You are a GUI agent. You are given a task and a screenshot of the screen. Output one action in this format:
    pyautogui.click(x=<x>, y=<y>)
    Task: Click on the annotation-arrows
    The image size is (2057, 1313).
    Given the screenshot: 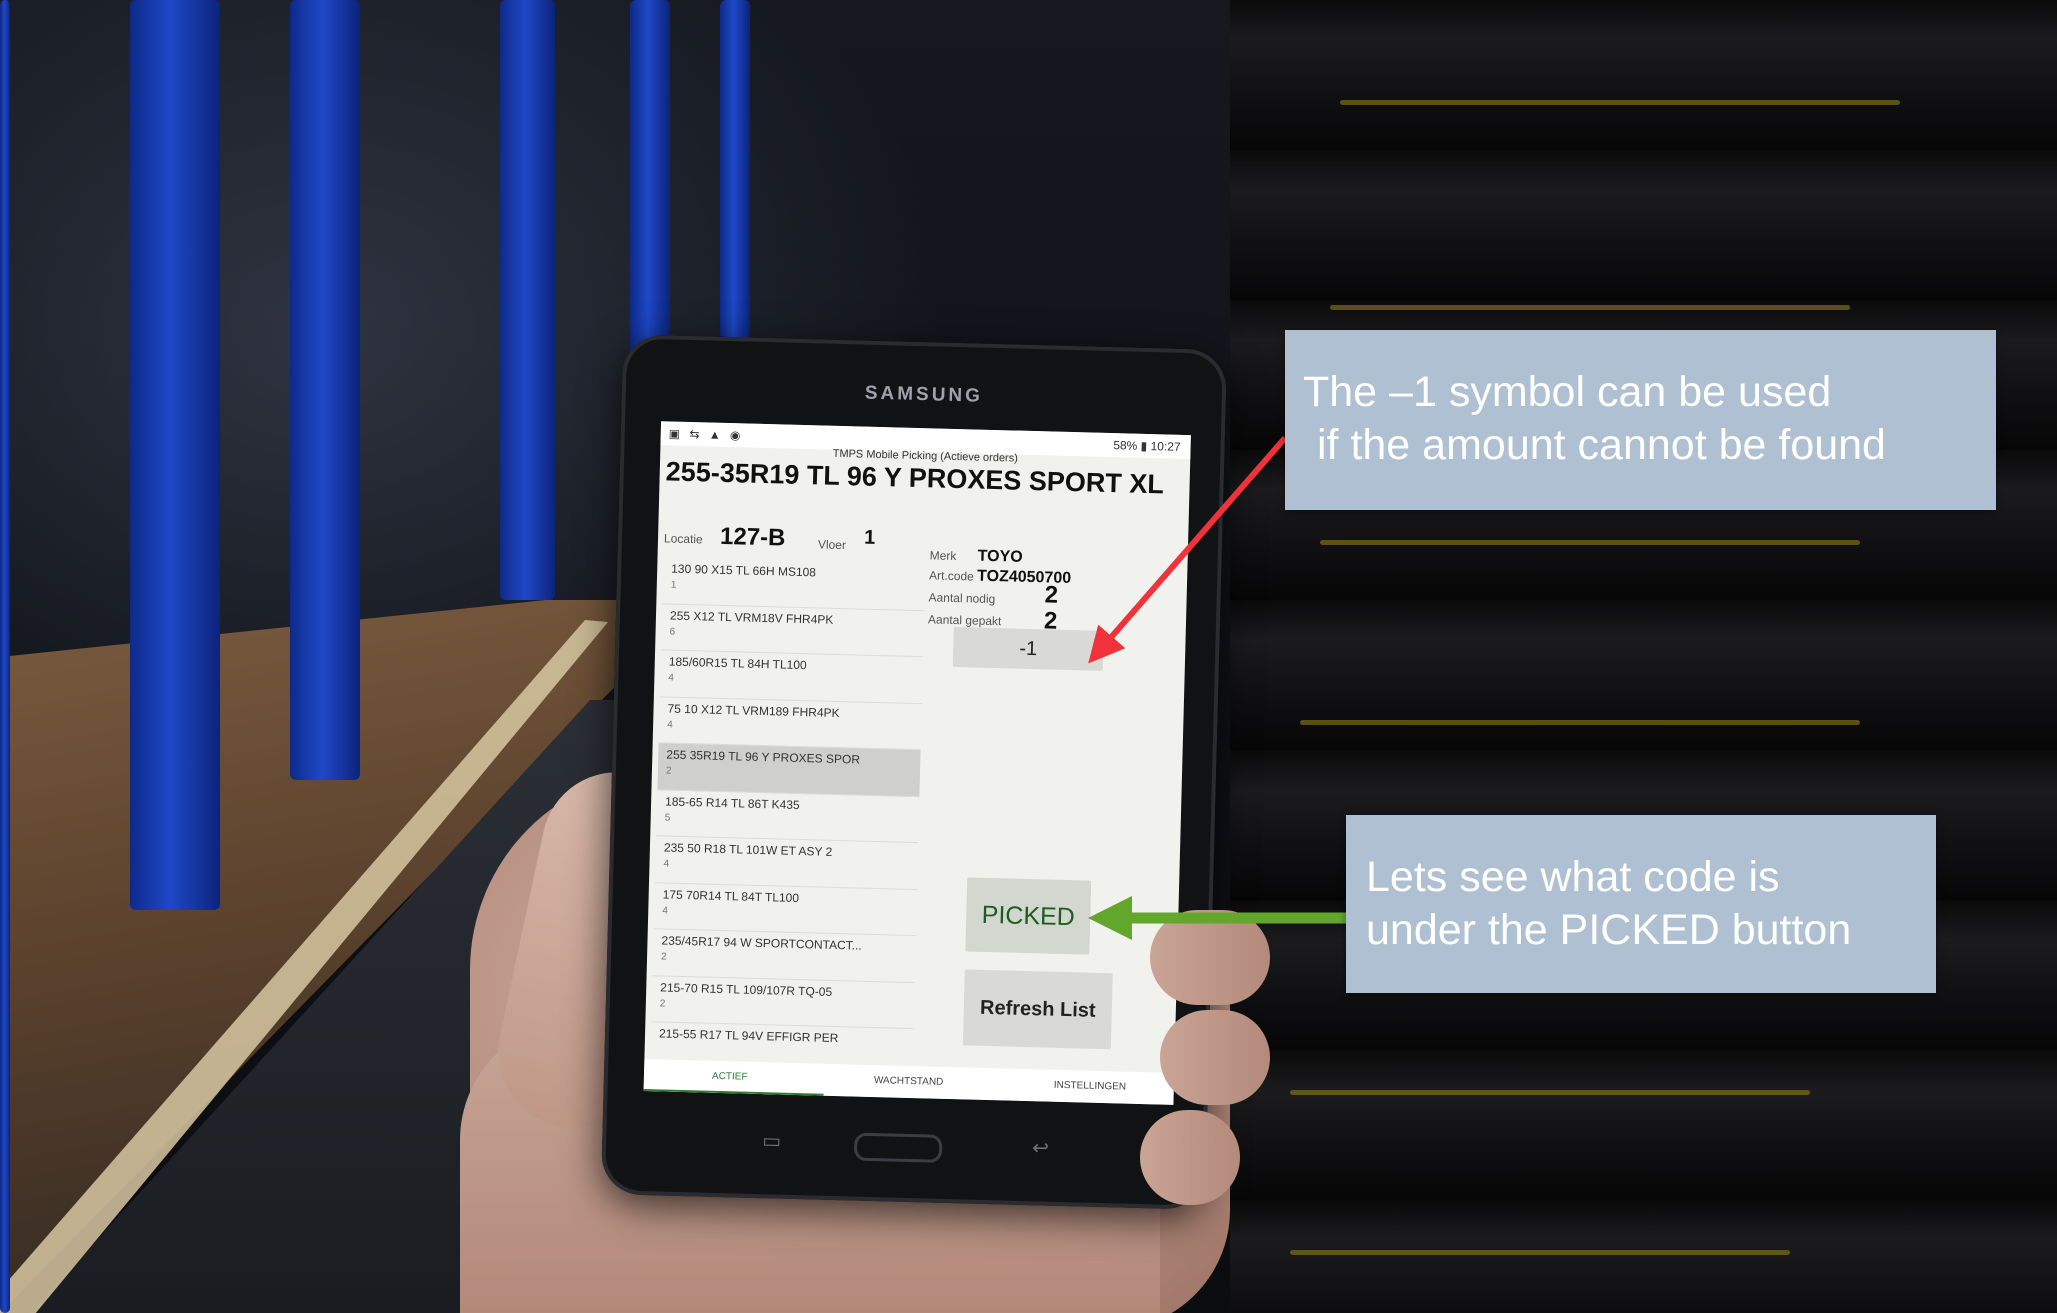 What is the action you would take?
    pyautogui.click(x=1217, y=688)
    